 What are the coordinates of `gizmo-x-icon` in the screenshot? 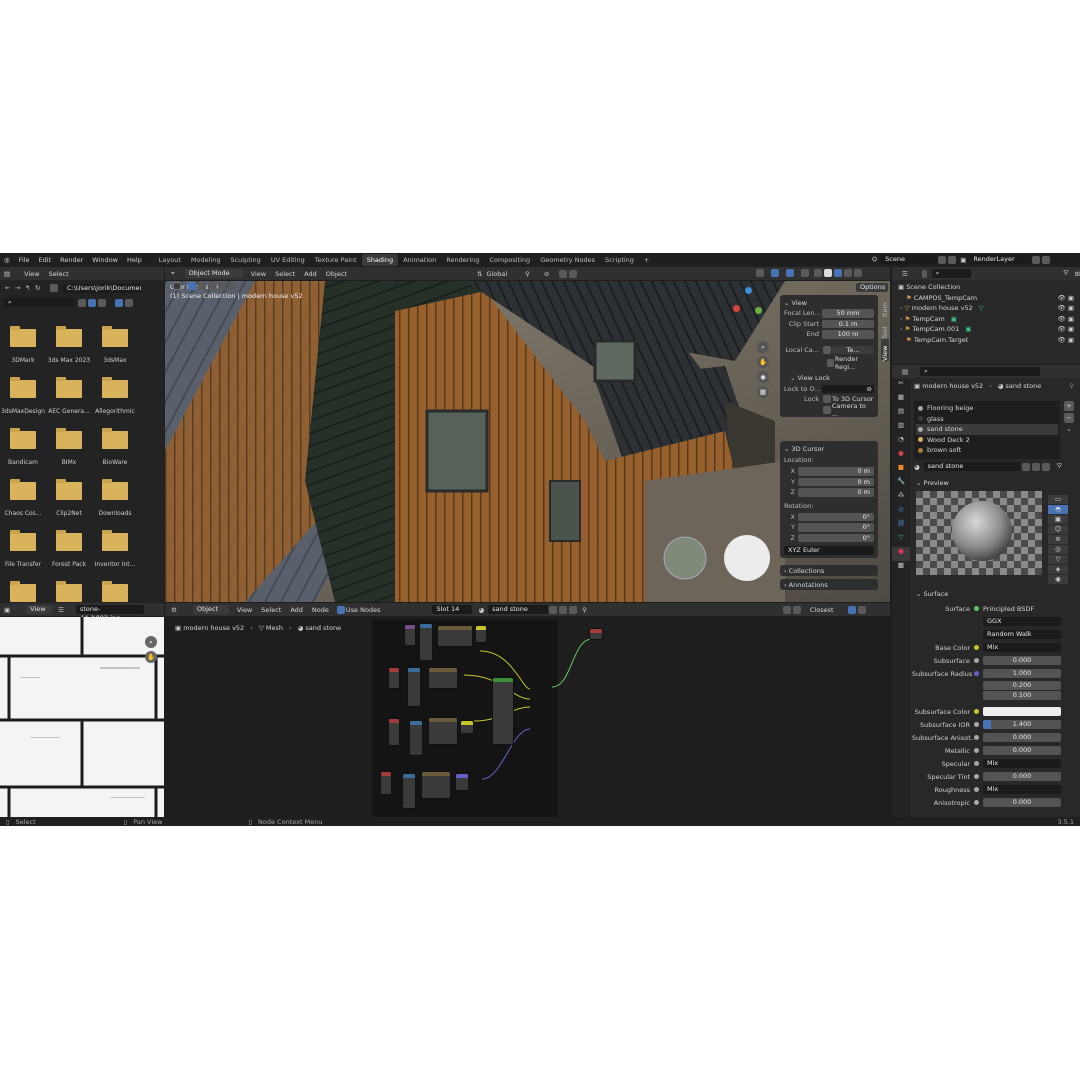 It's located at (736, 308).